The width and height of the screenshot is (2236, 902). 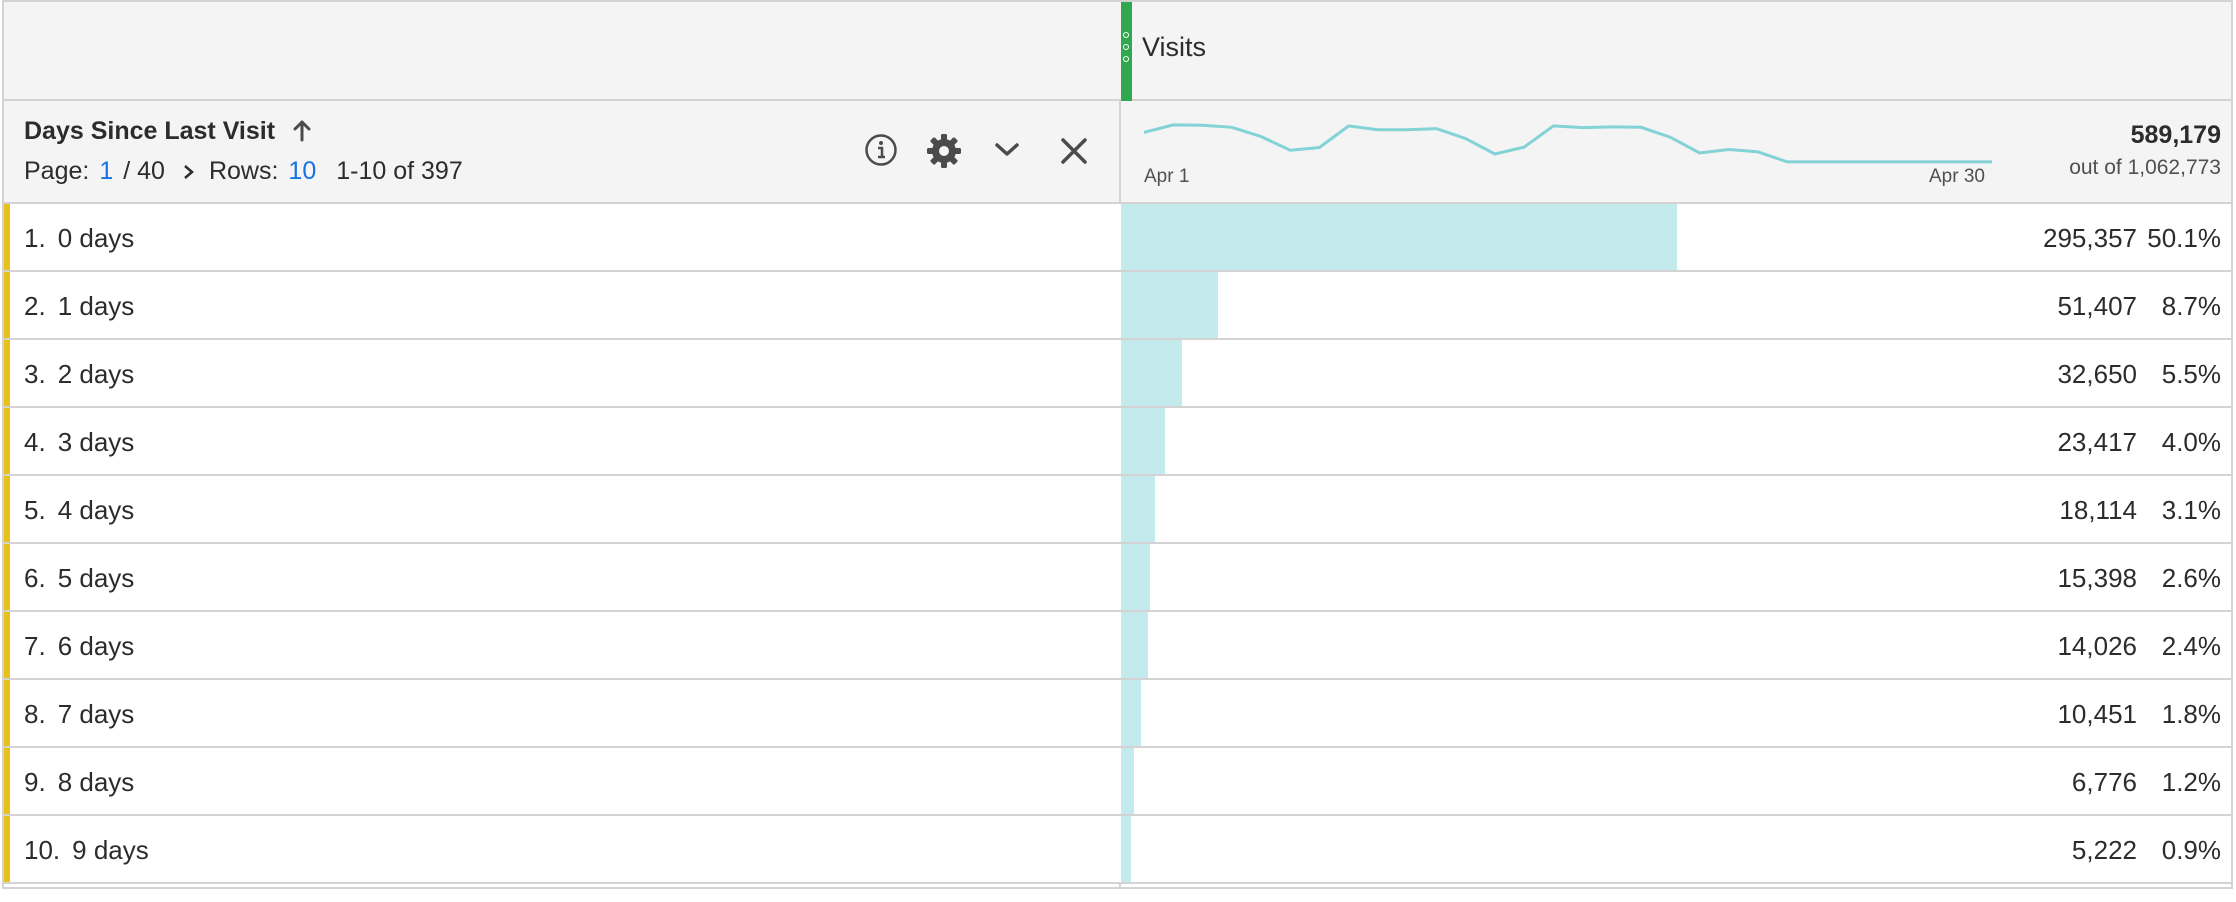 I want to click on row-value: 23,417, so click(x=2097, y=442).